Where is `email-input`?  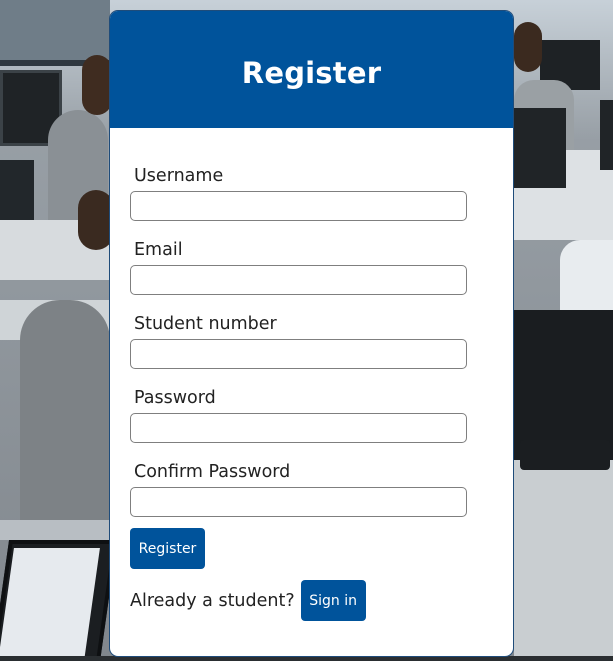
email-input is located at coordinates (298, 280).